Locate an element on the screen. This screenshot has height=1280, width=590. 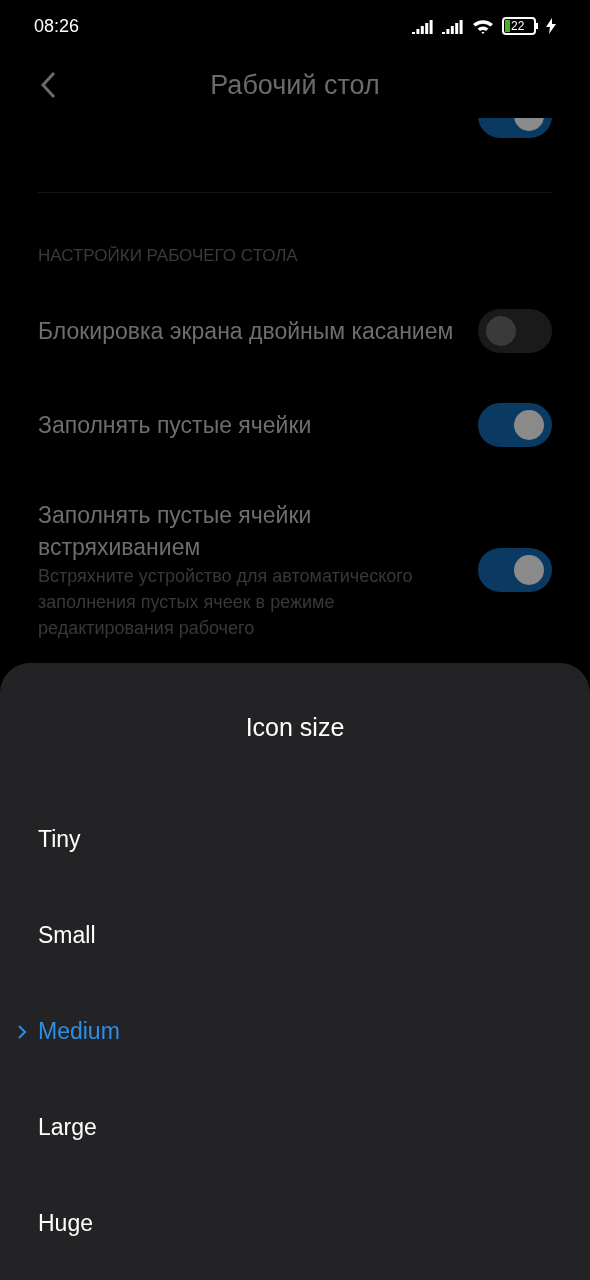
size-option: Small is located at coordinates (295, 935).